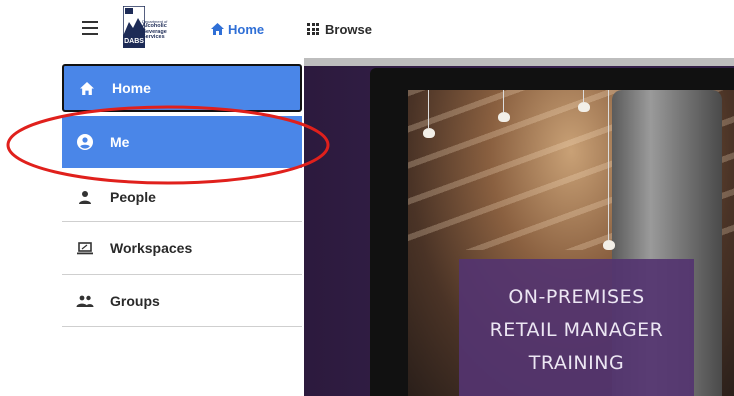 This screenshot has width=734, height=396. What do you see at coordinates (182, 326) in the screenshot?
I see `divider` at bounding box center [182, 326].